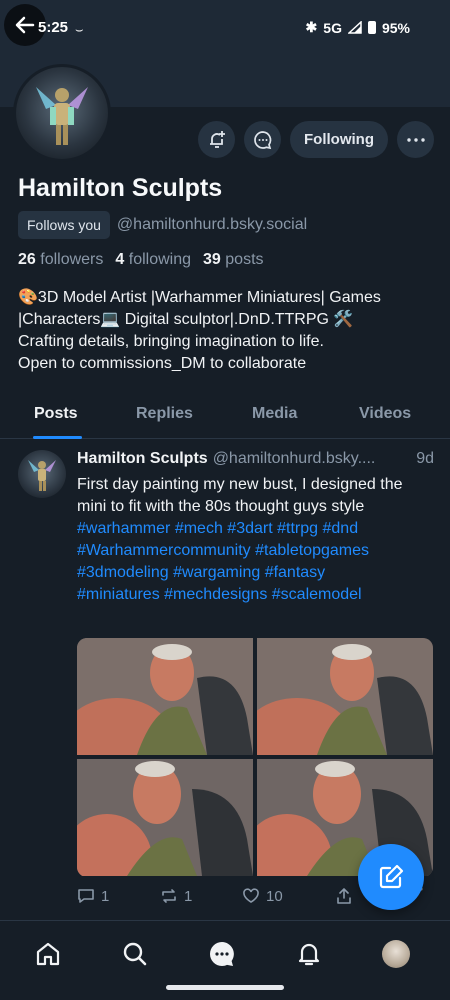 This screenshot has height=1000, width=450. Describe the element at coordinates (169, 896) in the screenshot. I see `repost-icon` at that location.